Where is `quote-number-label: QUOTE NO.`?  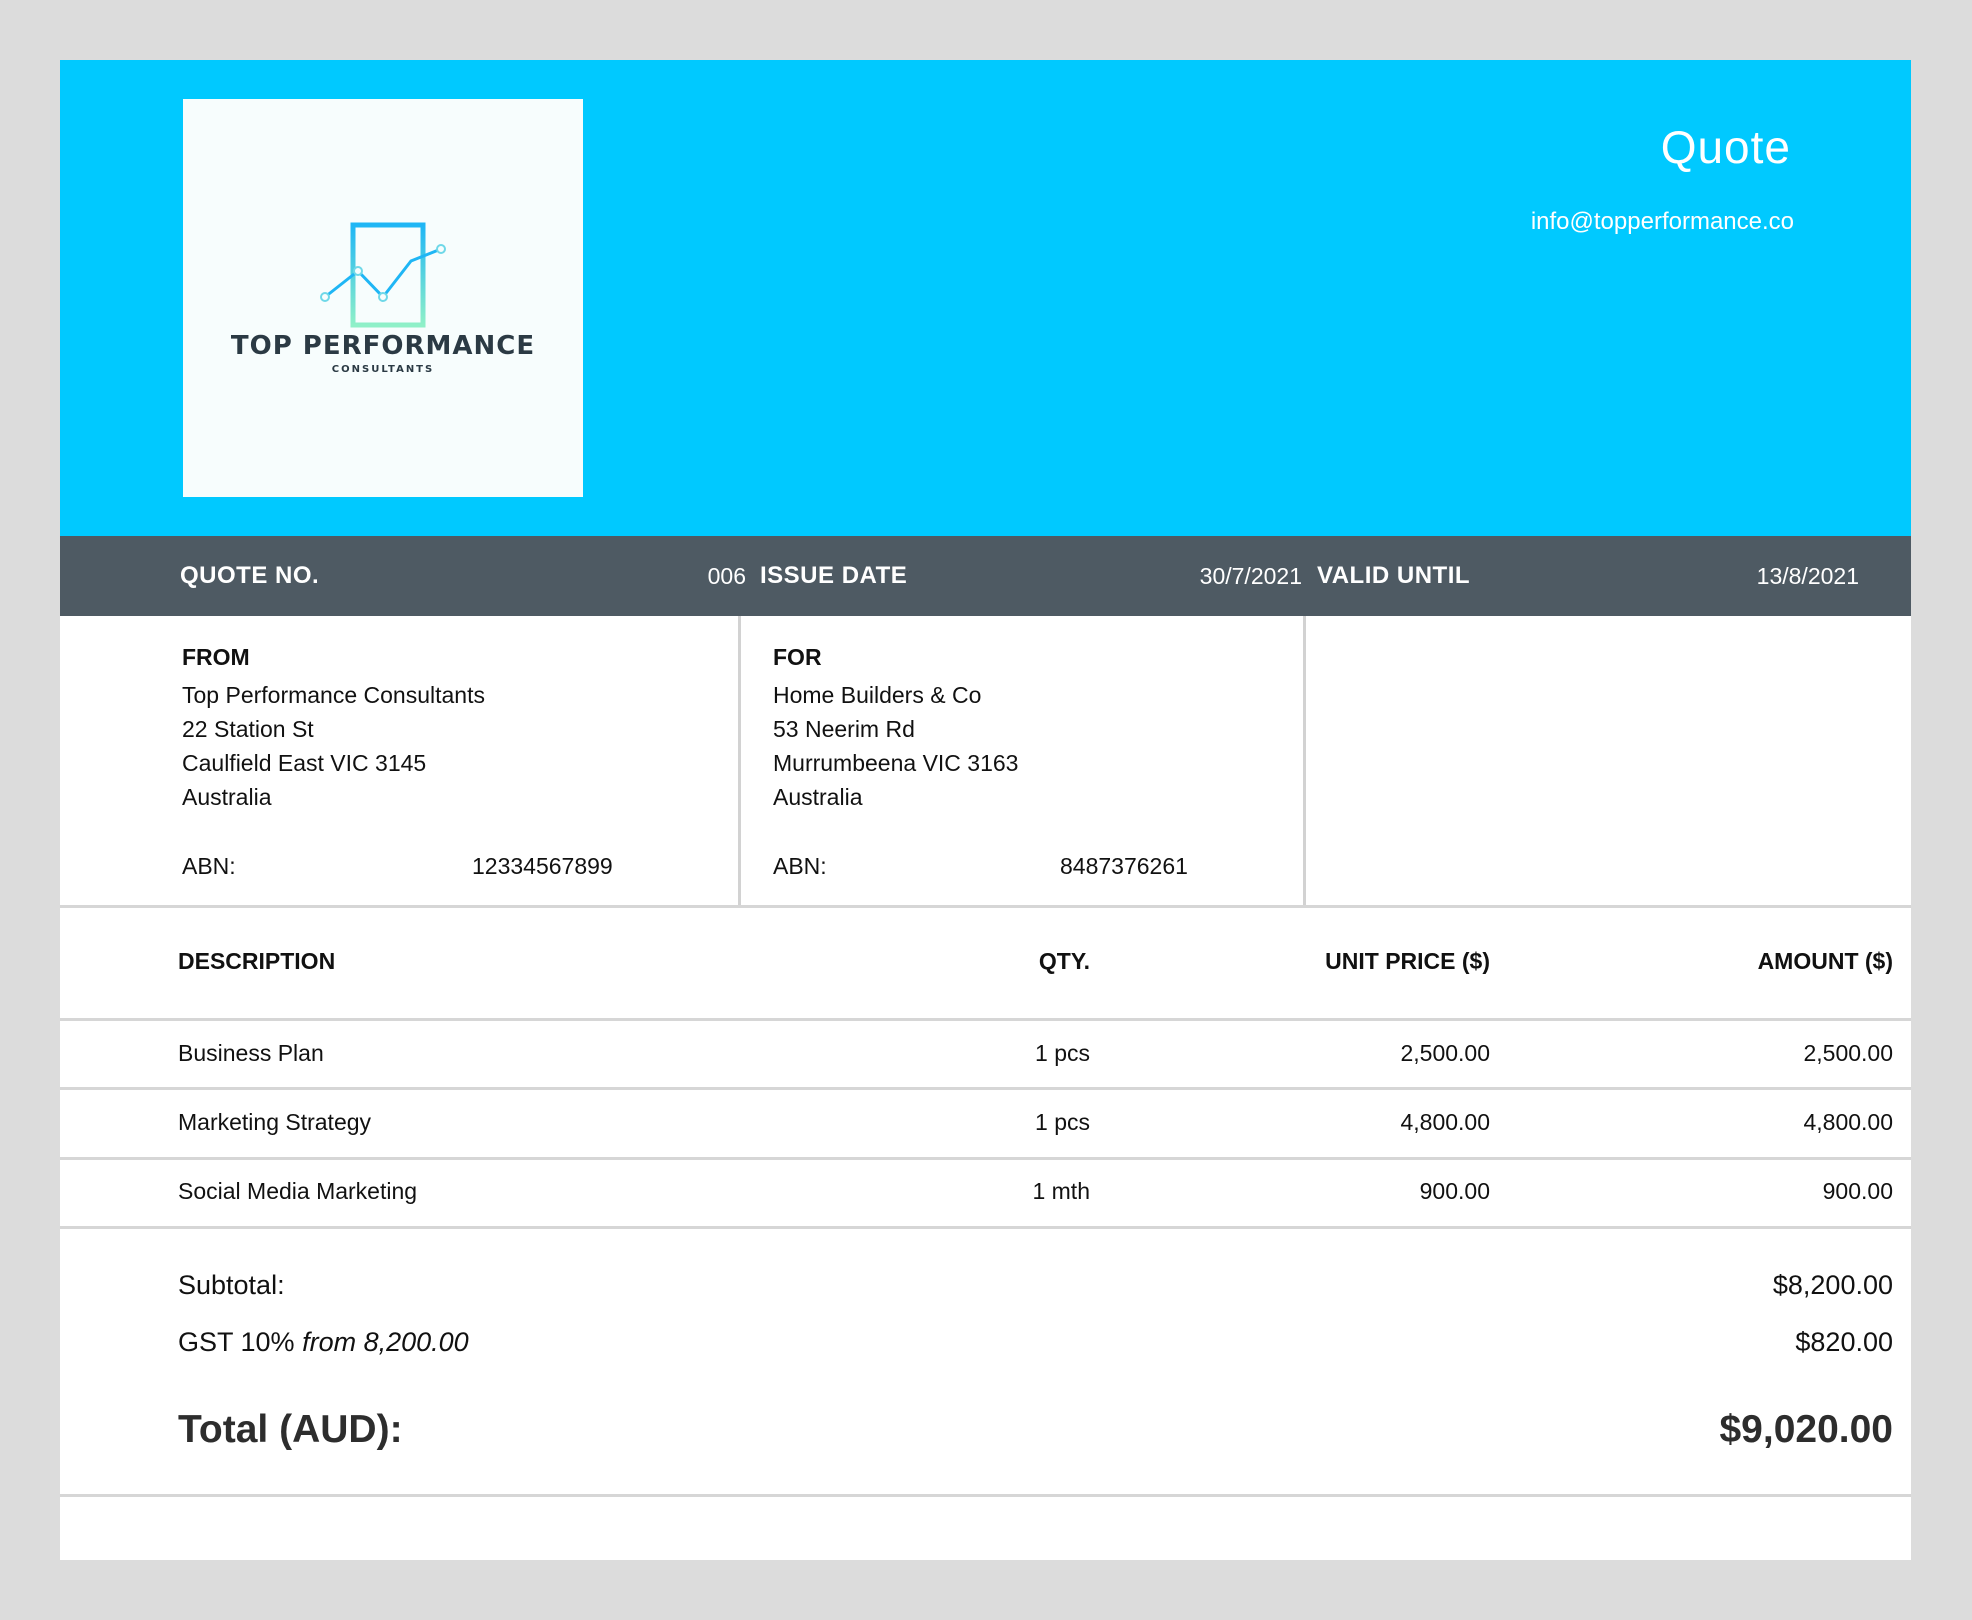 quote-number-label: QUOTE NO. is located at coordinates (250, 575).